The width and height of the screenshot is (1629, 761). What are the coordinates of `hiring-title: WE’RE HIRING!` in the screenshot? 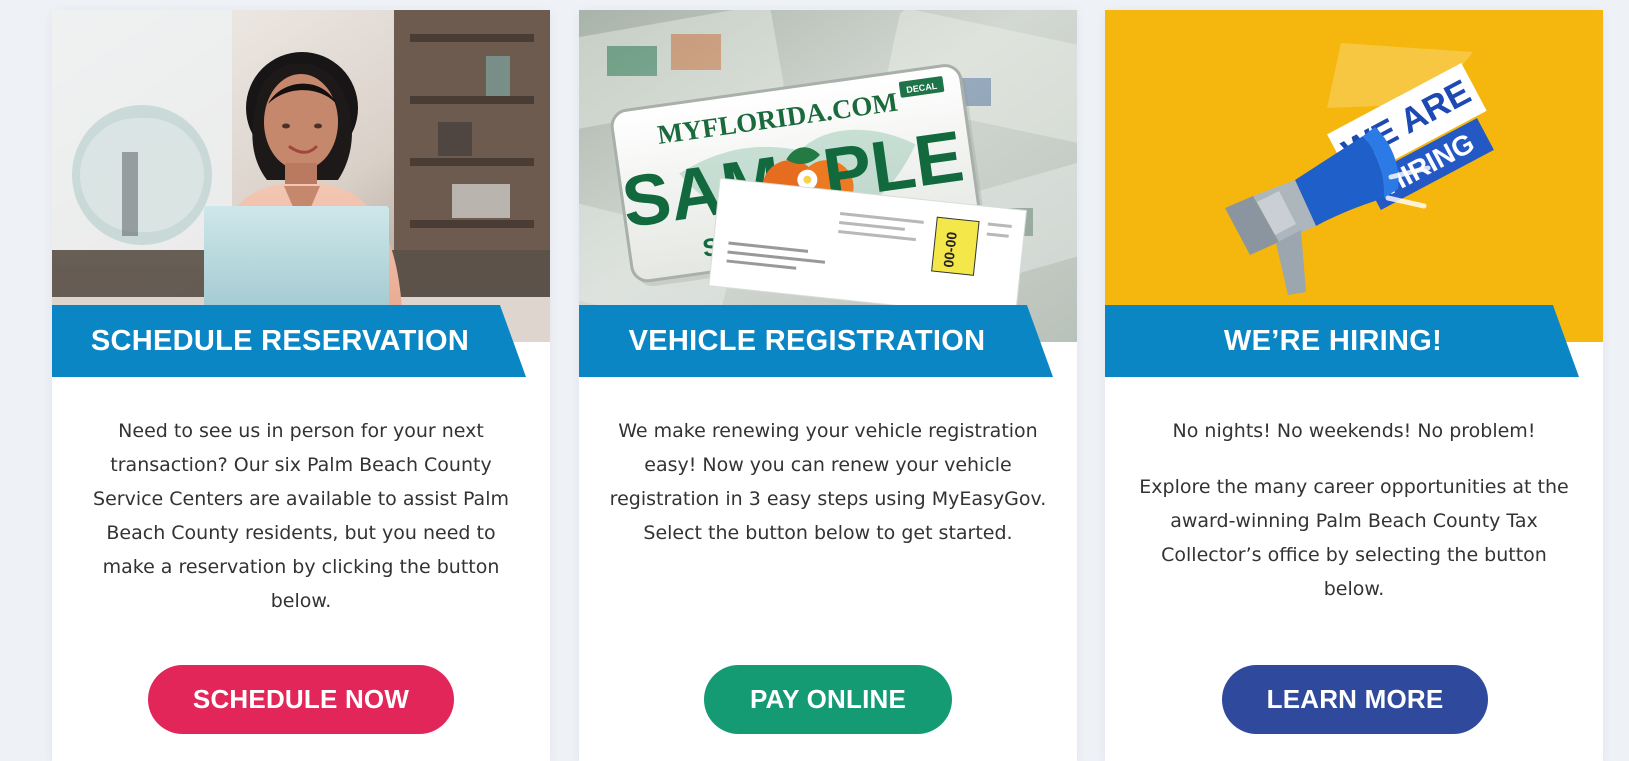 It's located at (1333, 340).